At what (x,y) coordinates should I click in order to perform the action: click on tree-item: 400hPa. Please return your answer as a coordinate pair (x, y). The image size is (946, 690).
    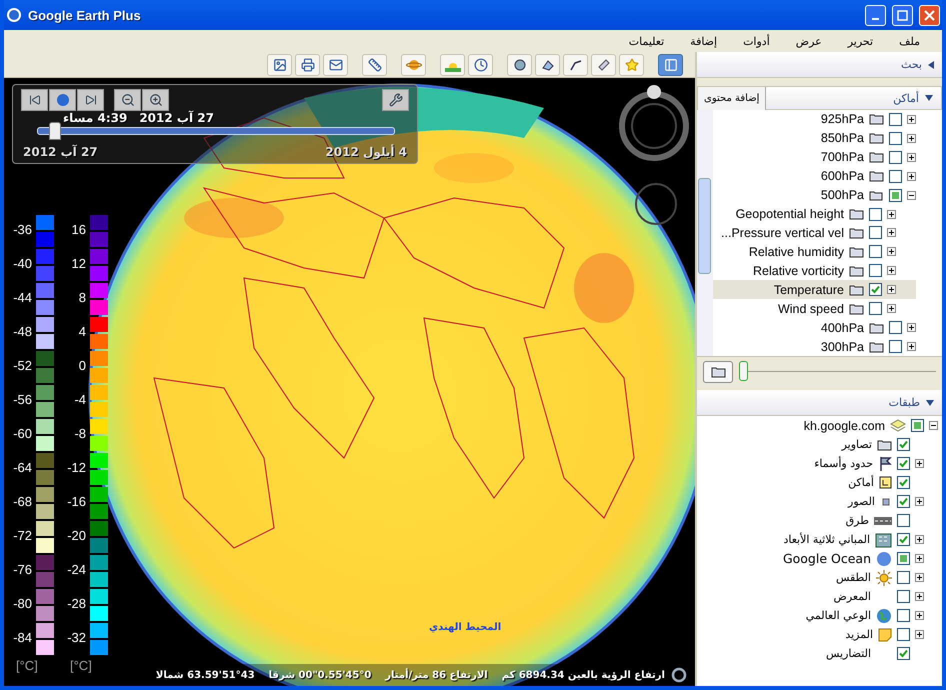
    Looking at the image, I should click on (814, 328).